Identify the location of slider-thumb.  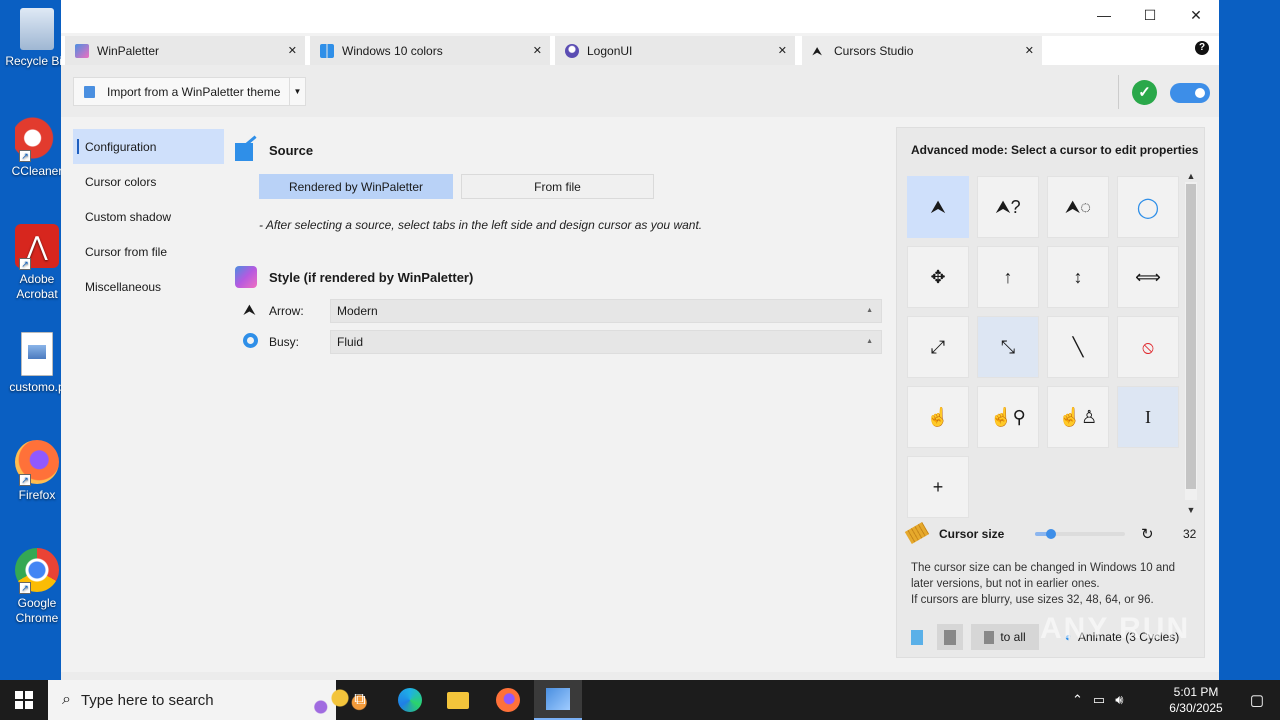
(1051, 534).